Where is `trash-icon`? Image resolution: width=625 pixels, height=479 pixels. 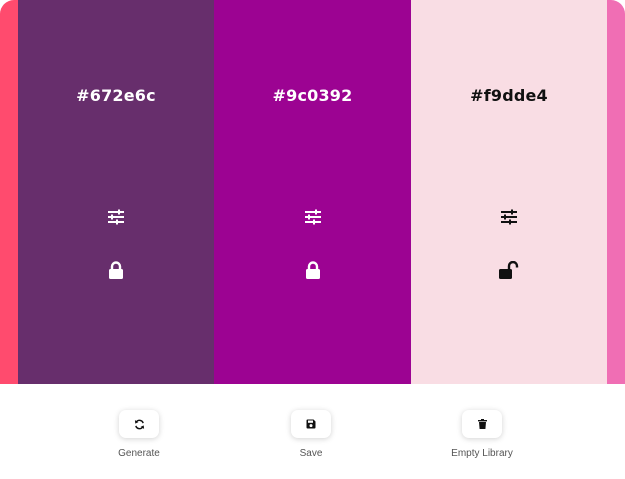 trash-icon is located at coordinates (482, 424).